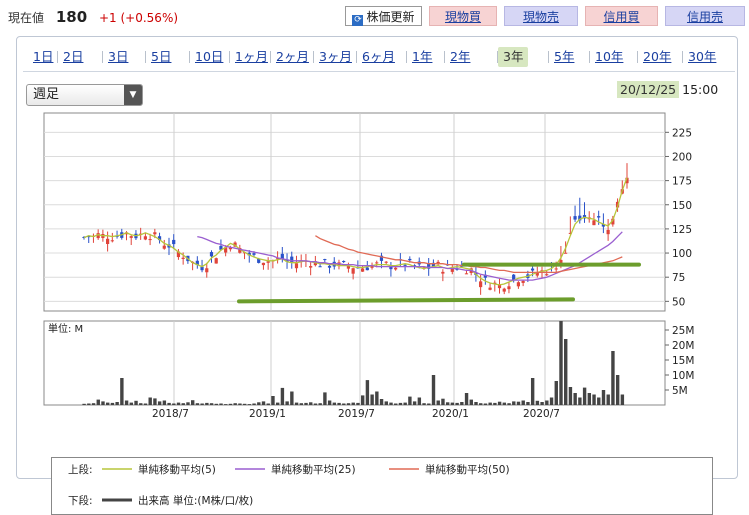 Image resolution: width=749 pixels, height=515 pixels. Describe the element at coordinates (682, 133) in the screenshot. I see `price-tick-label: 225` at that location.